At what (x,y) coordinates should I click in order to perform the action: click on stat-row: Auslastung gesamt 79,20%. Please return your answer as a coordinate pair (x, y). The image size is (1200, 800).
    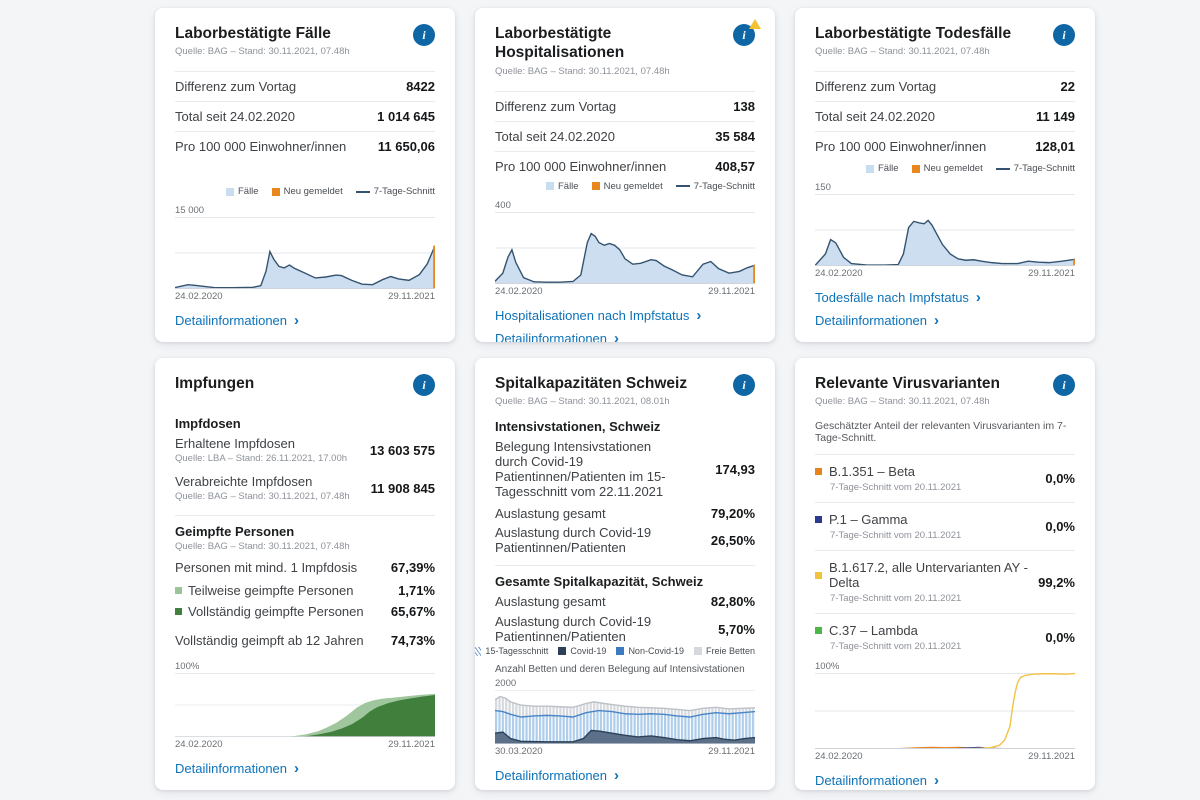
    Looking at the image, I should click on (625, 513).